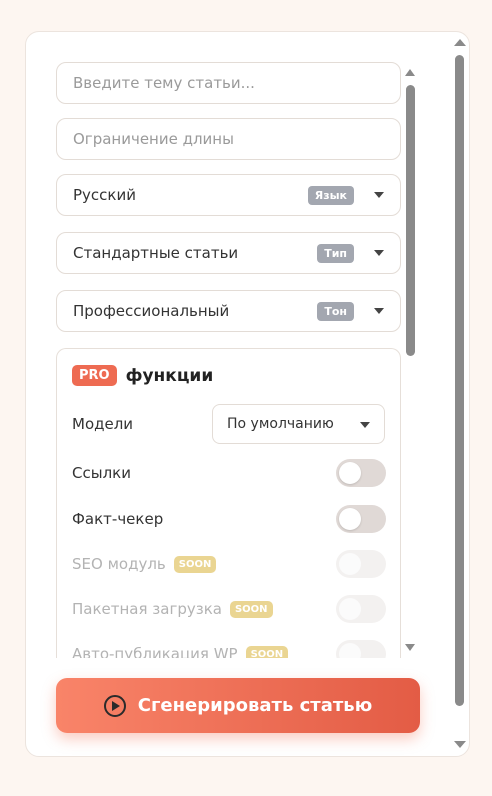  Describe the element at coordinates (103, 424) in the screenshot. I see `models-label: Модели` at that location.